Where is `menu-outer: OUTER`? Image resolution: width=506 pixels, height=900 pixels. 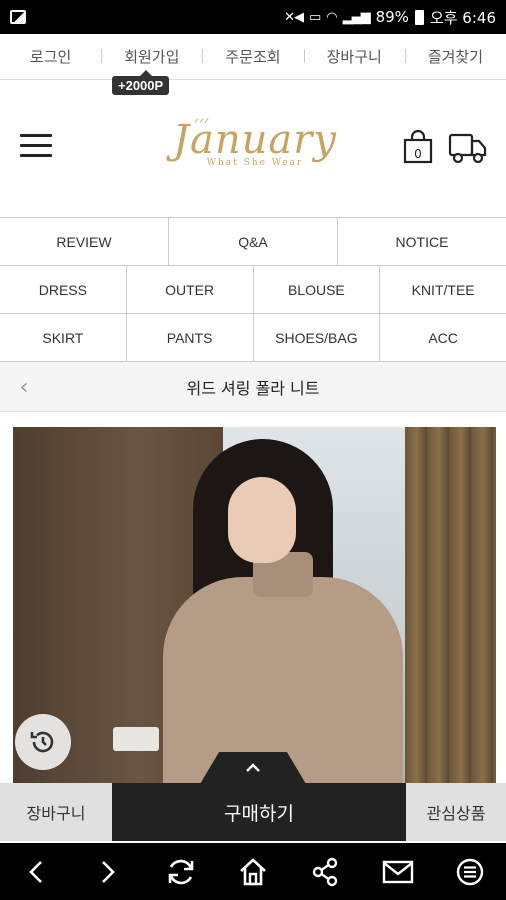 menu-outer: OUTER is located at coordinates (190, 289).